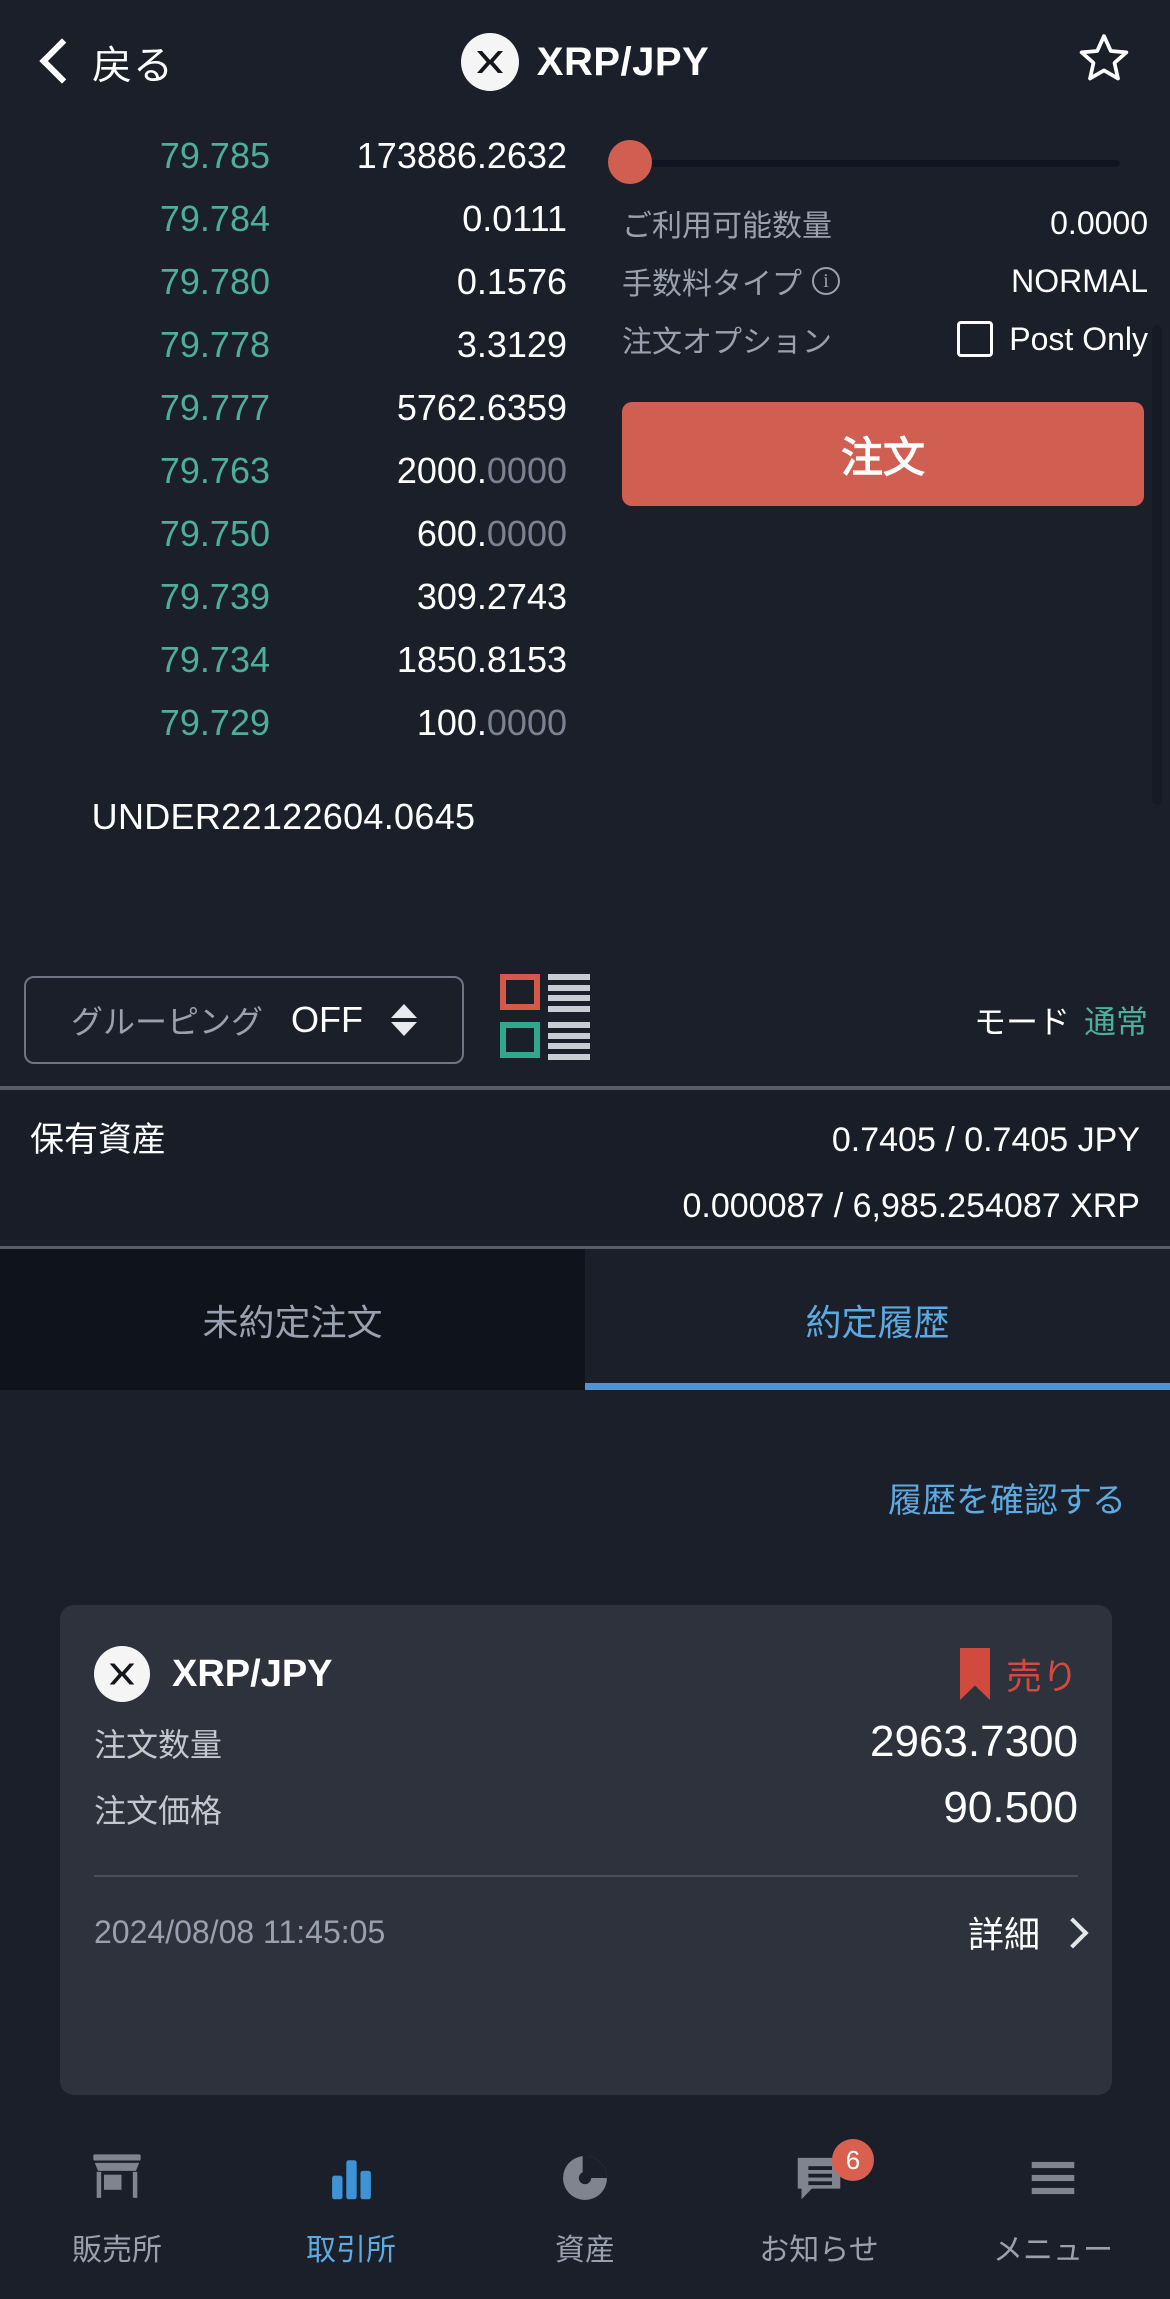 This screenshot has width=1170, height=2299. I want to click on order-book-row: 79.739 309.2743, so click(292, 596).